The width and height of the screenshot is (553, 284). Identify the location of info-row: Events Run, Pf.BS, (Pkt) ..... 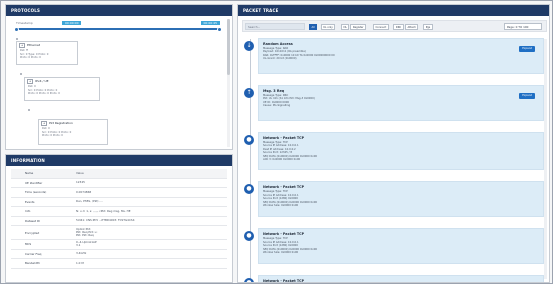
(119, 202).